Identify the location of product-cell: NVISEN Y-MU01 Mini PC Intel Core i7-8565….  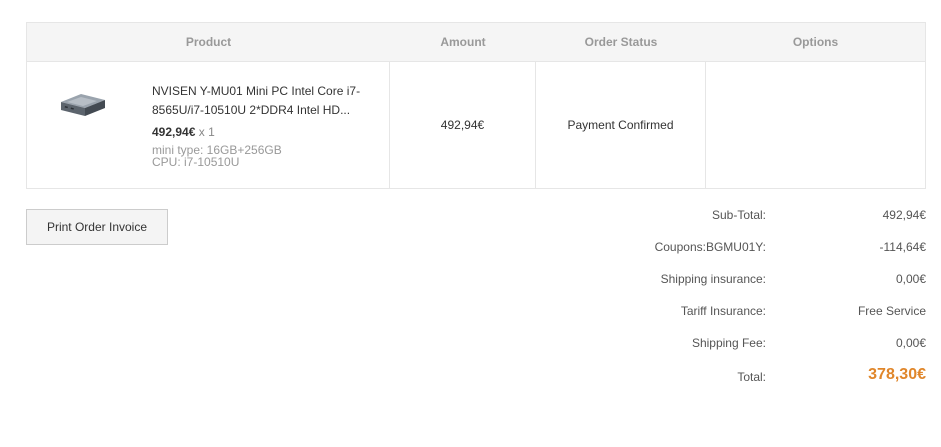
(208, 125).